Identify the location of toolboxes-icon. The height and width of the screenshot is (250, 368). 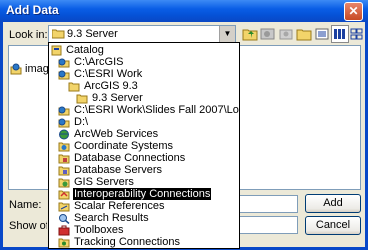
(64, 230).